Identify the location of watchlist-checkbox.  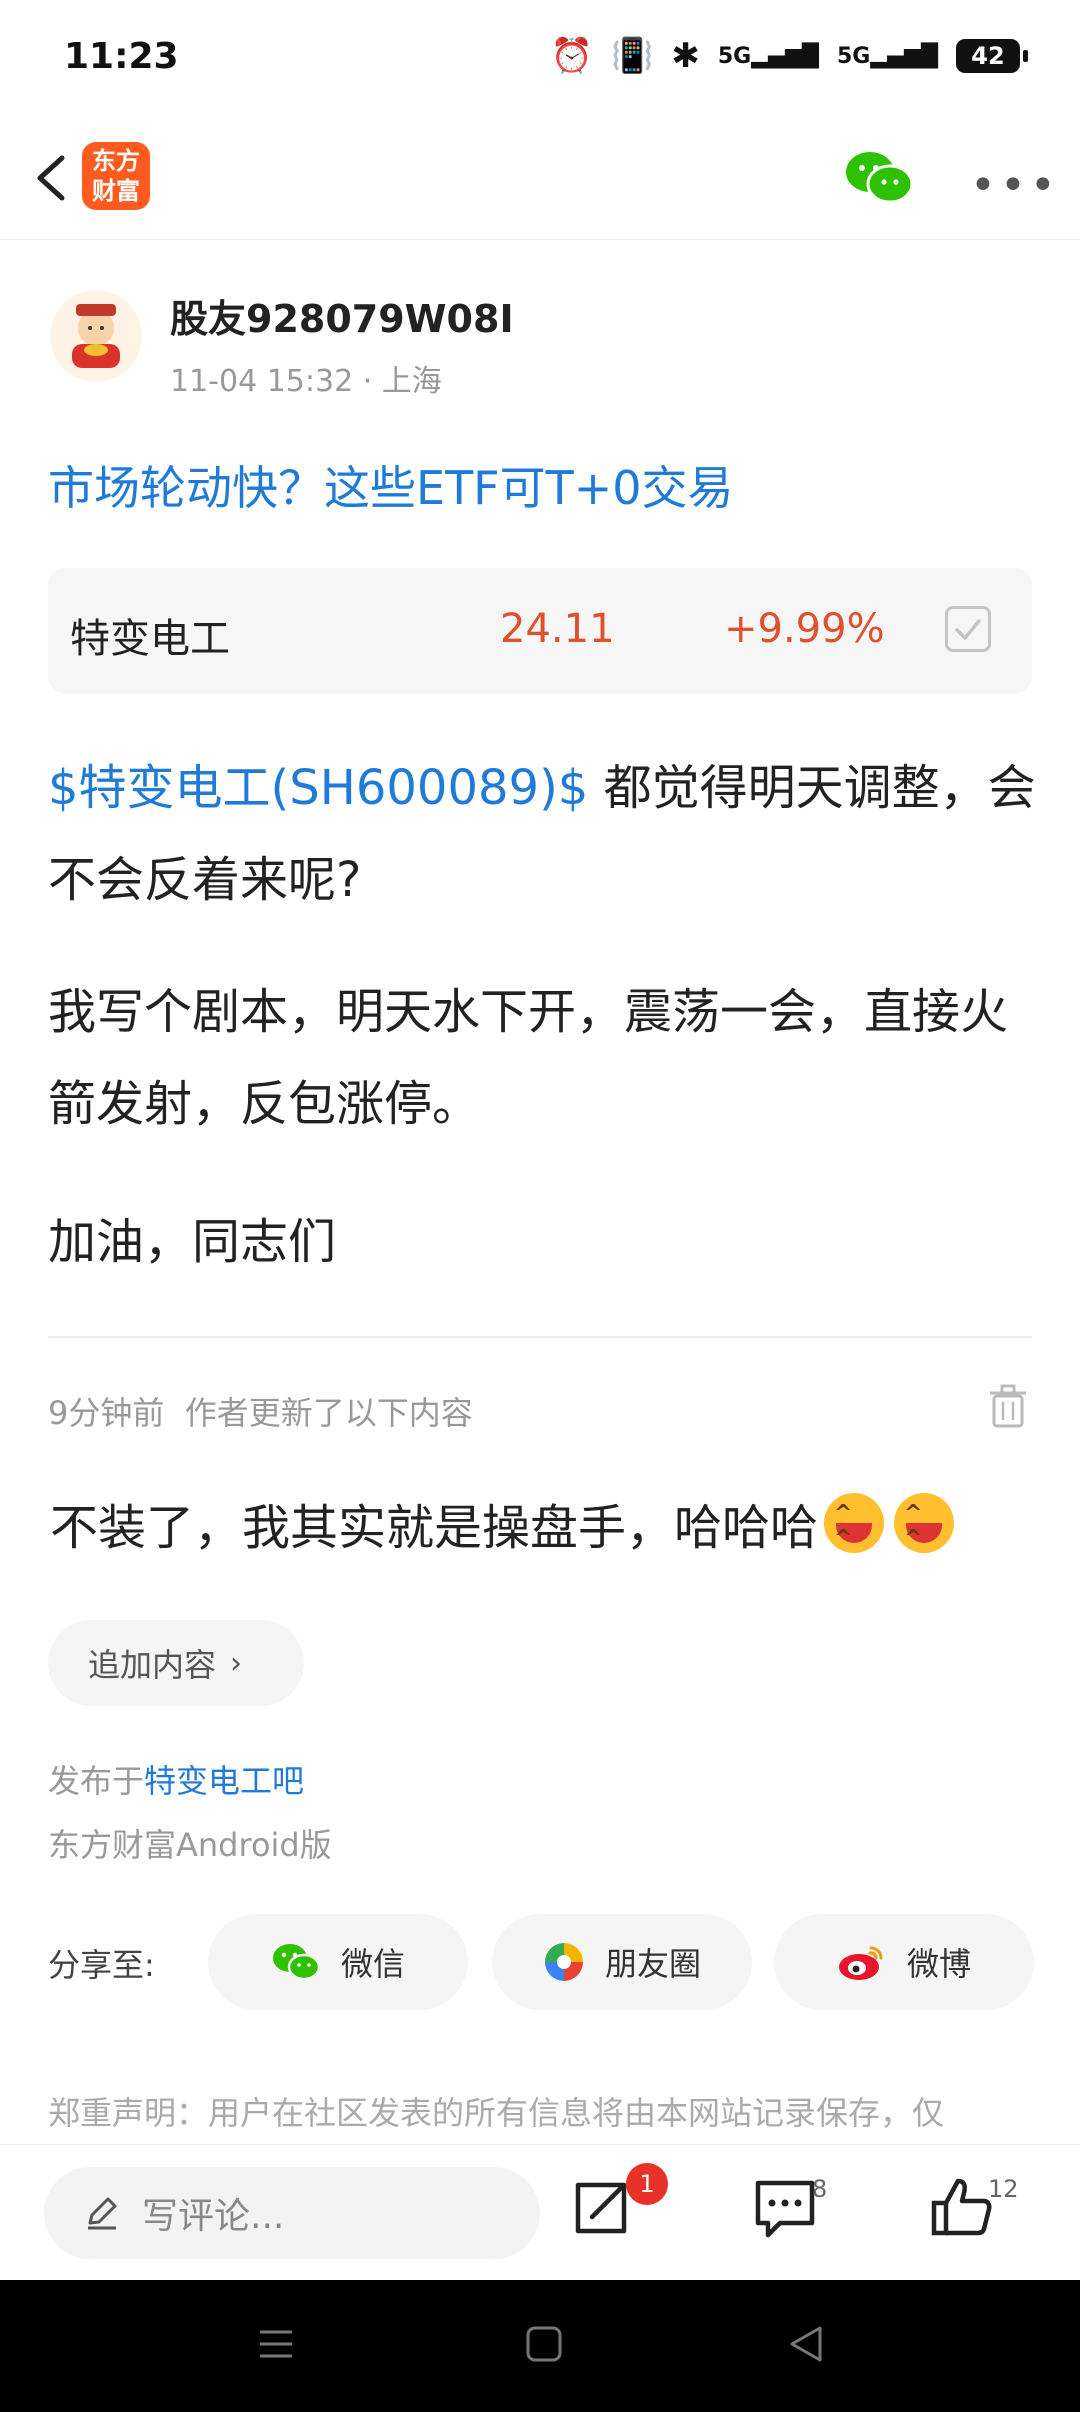
(968, 629).